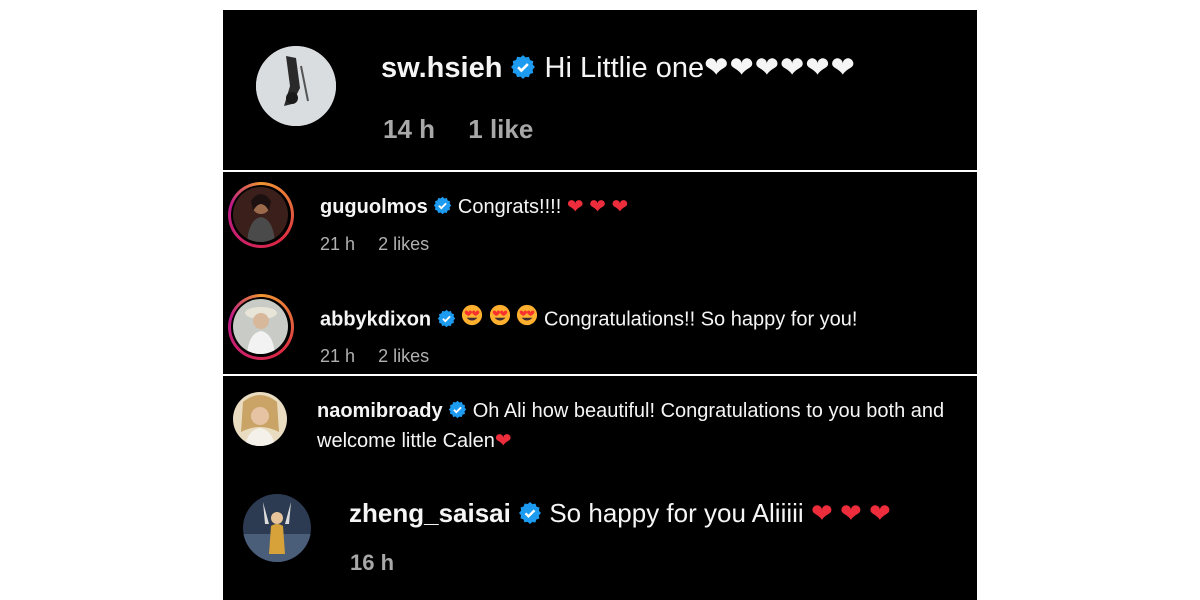 The image size is (1200, 600). Describe the element at coordinates (441, 68) in the screenshot. I see `username: sw.hsieh` at that location.